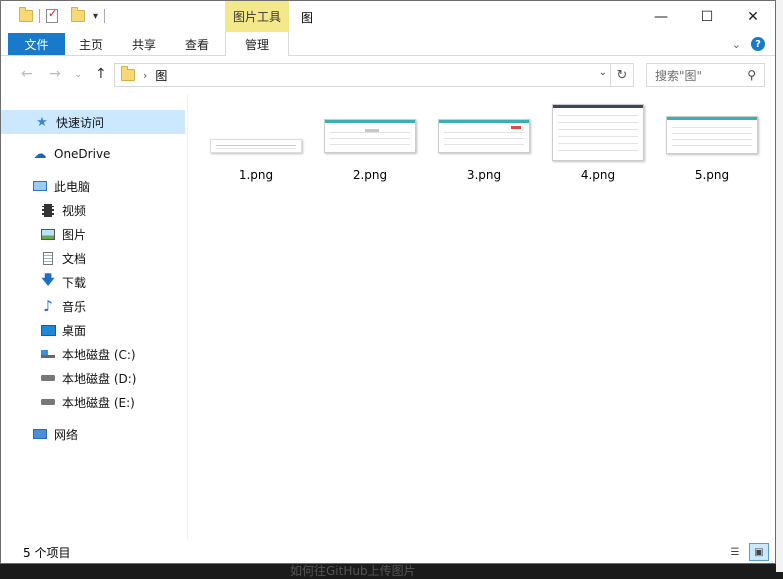 This screenshot has width=783, height=579. What do you see at coordinates (145, 75) in the screenshot?
I see `chevron-right-icon: ›` at bounding box center [145, 75].